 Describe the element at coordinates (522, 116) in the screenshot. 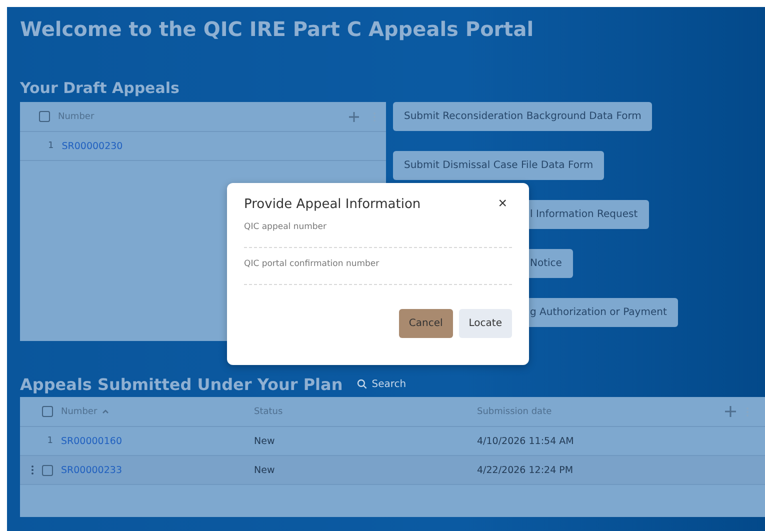

I see `action-button: Submit Reconsideration Background Data Form` at that location.